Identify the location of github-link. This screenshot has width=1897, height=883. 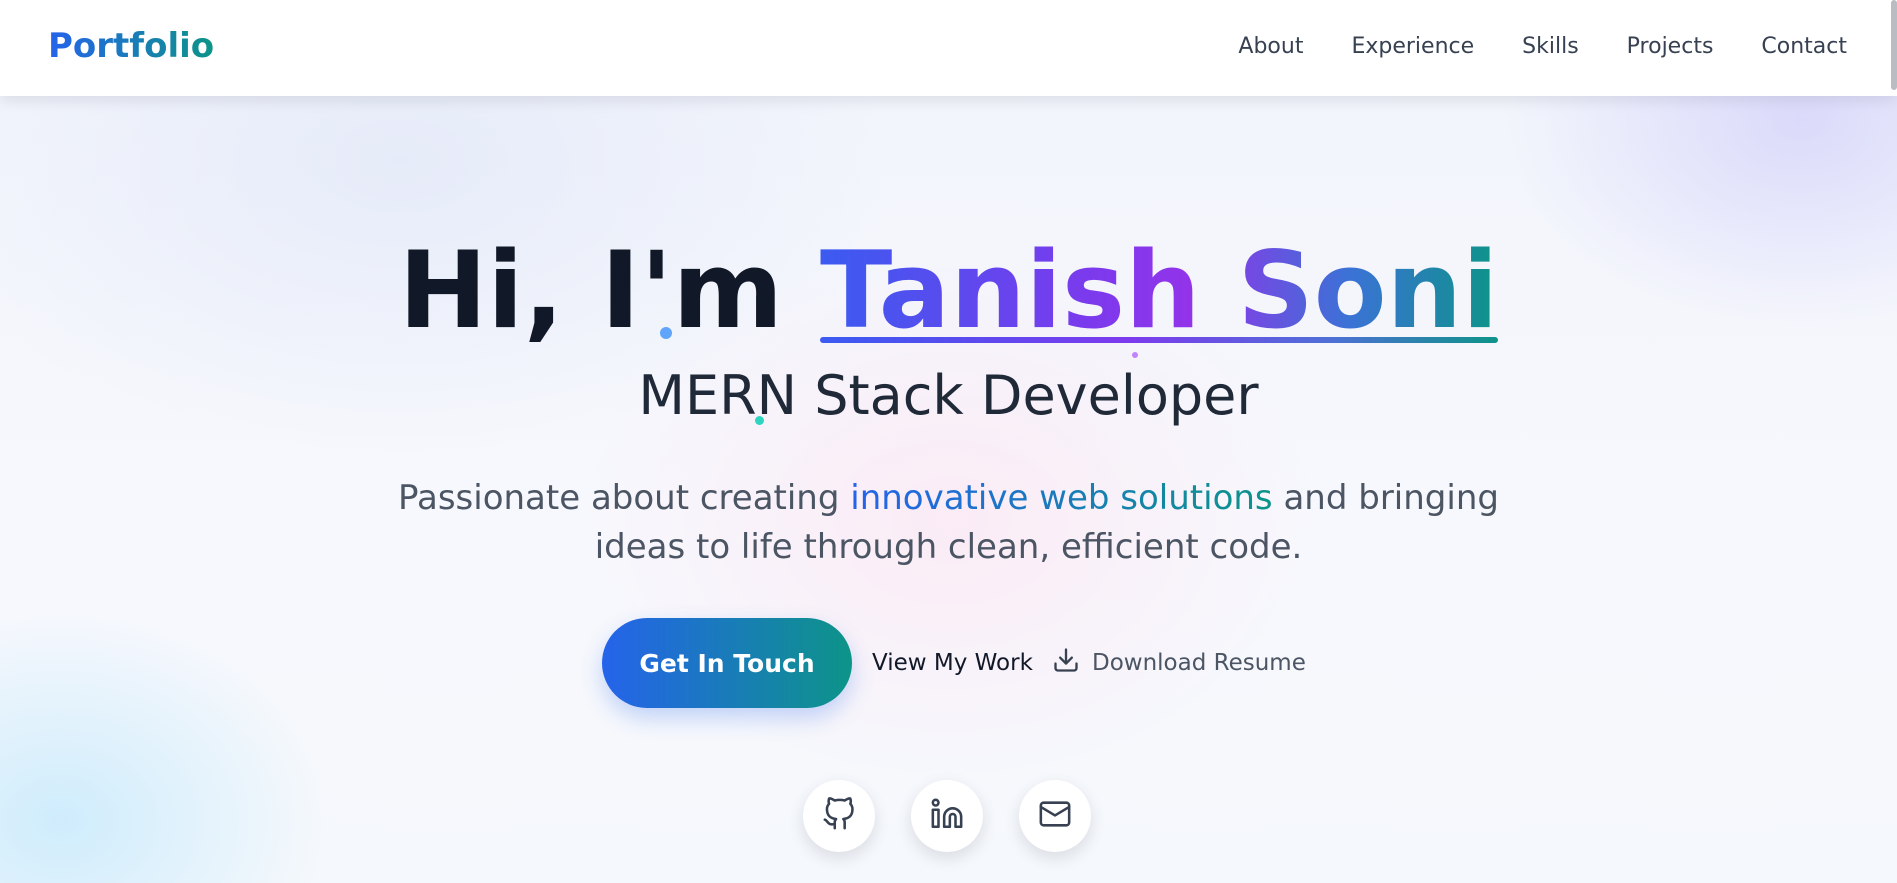
(839, 816).